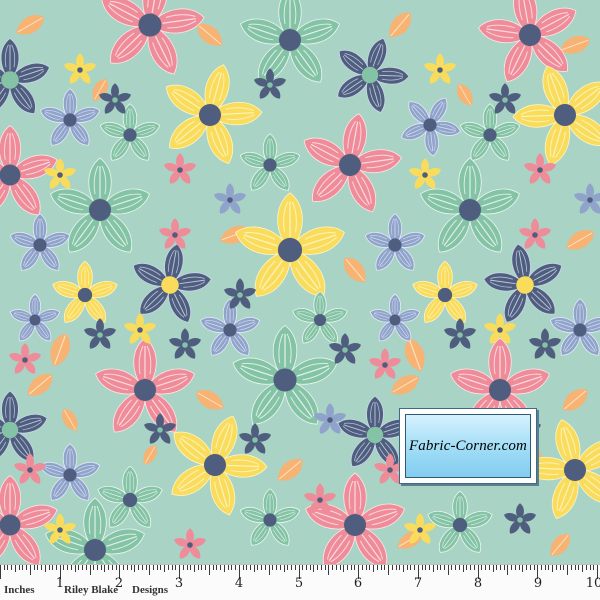  I want to click on watermark-text: Fabric-Corner.com, so click(468, 445).